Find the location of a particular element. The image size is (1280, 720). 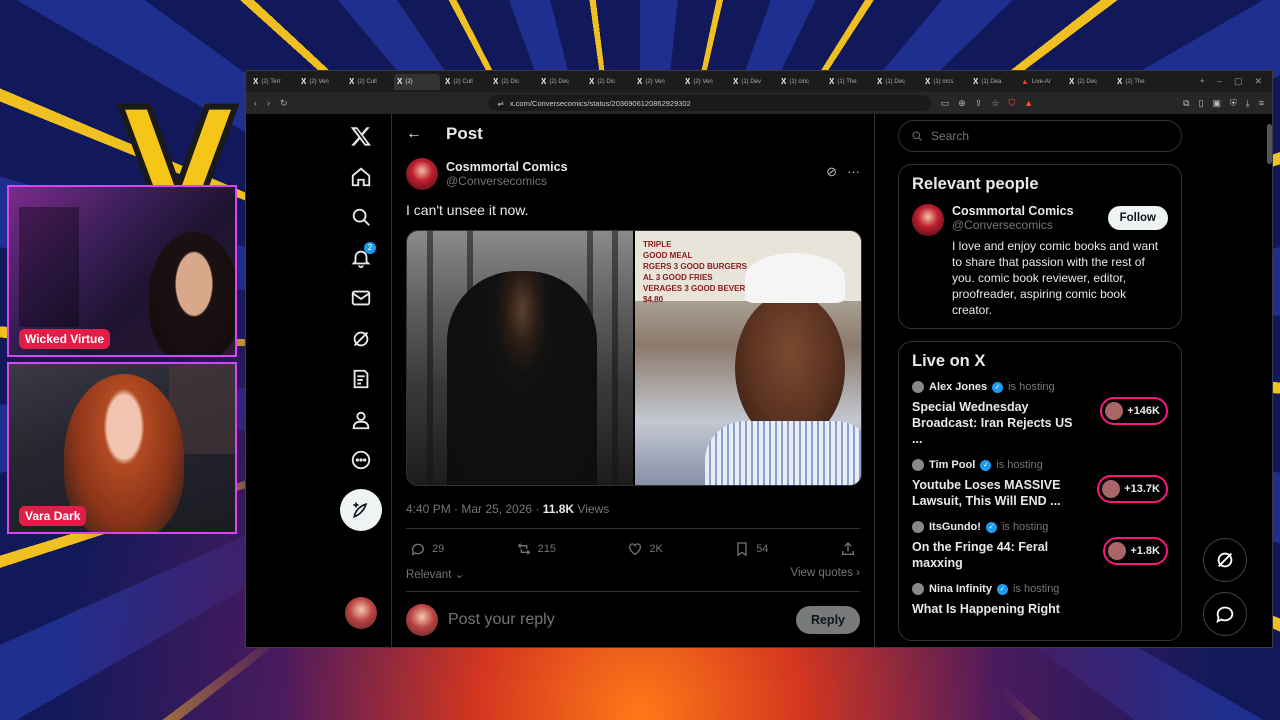

browser-tab: X (1) The is located at coordinates (849, 82).